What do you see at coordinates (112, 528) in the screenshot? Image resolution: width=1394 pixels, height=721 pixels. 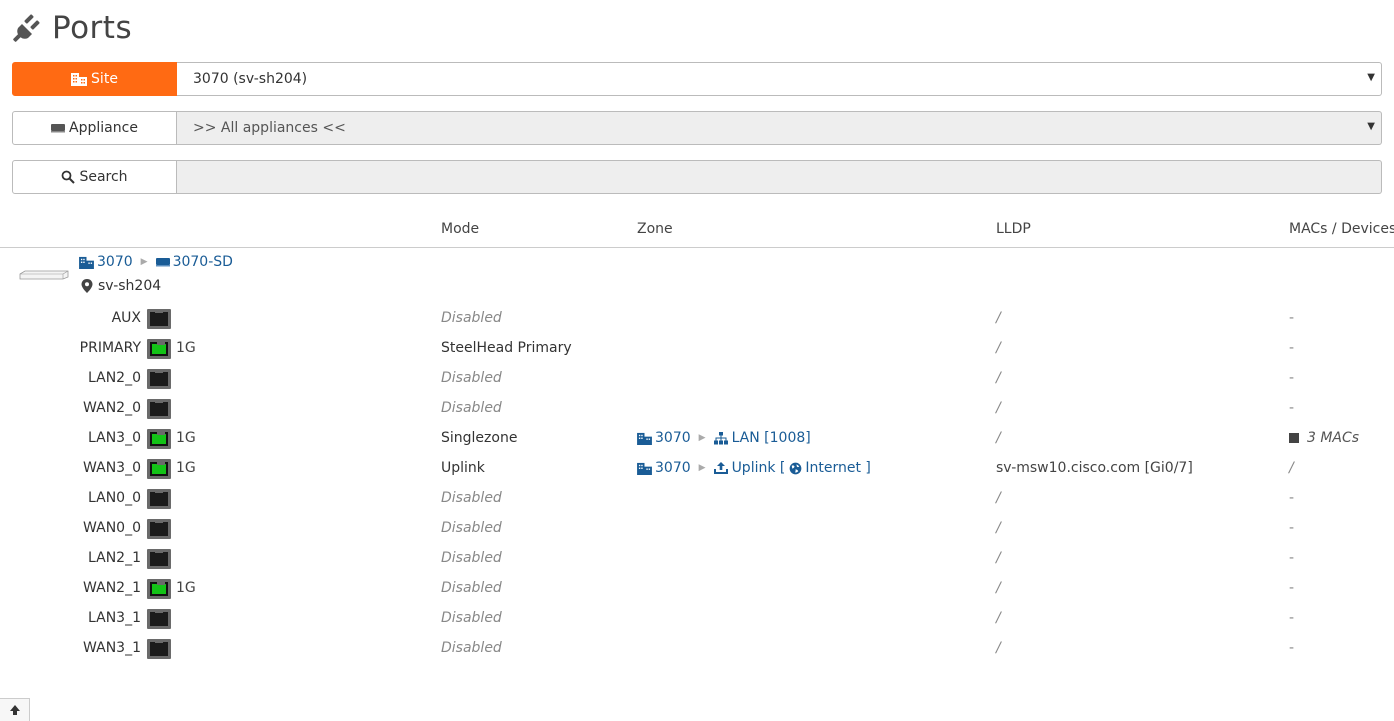 I see `port-name: WAN0_0` at bounding box center [112, 528].